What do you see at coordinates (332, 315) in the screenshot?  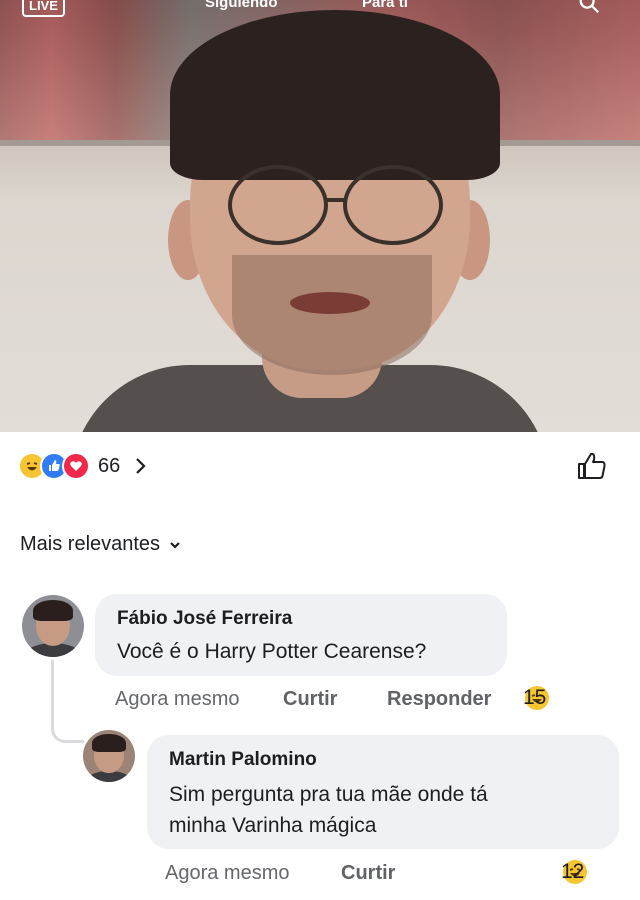 I see `person-beard` at bounding box center [332, 315].